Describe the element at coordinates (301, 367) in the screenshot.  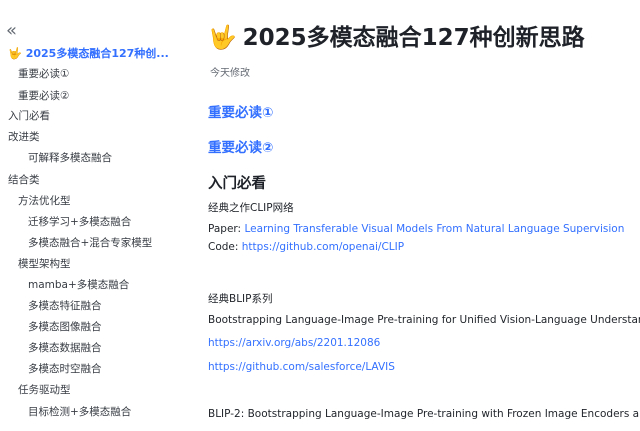
I see `blip-github-link: https://github.com/salesforce/LAVIS` at that location.